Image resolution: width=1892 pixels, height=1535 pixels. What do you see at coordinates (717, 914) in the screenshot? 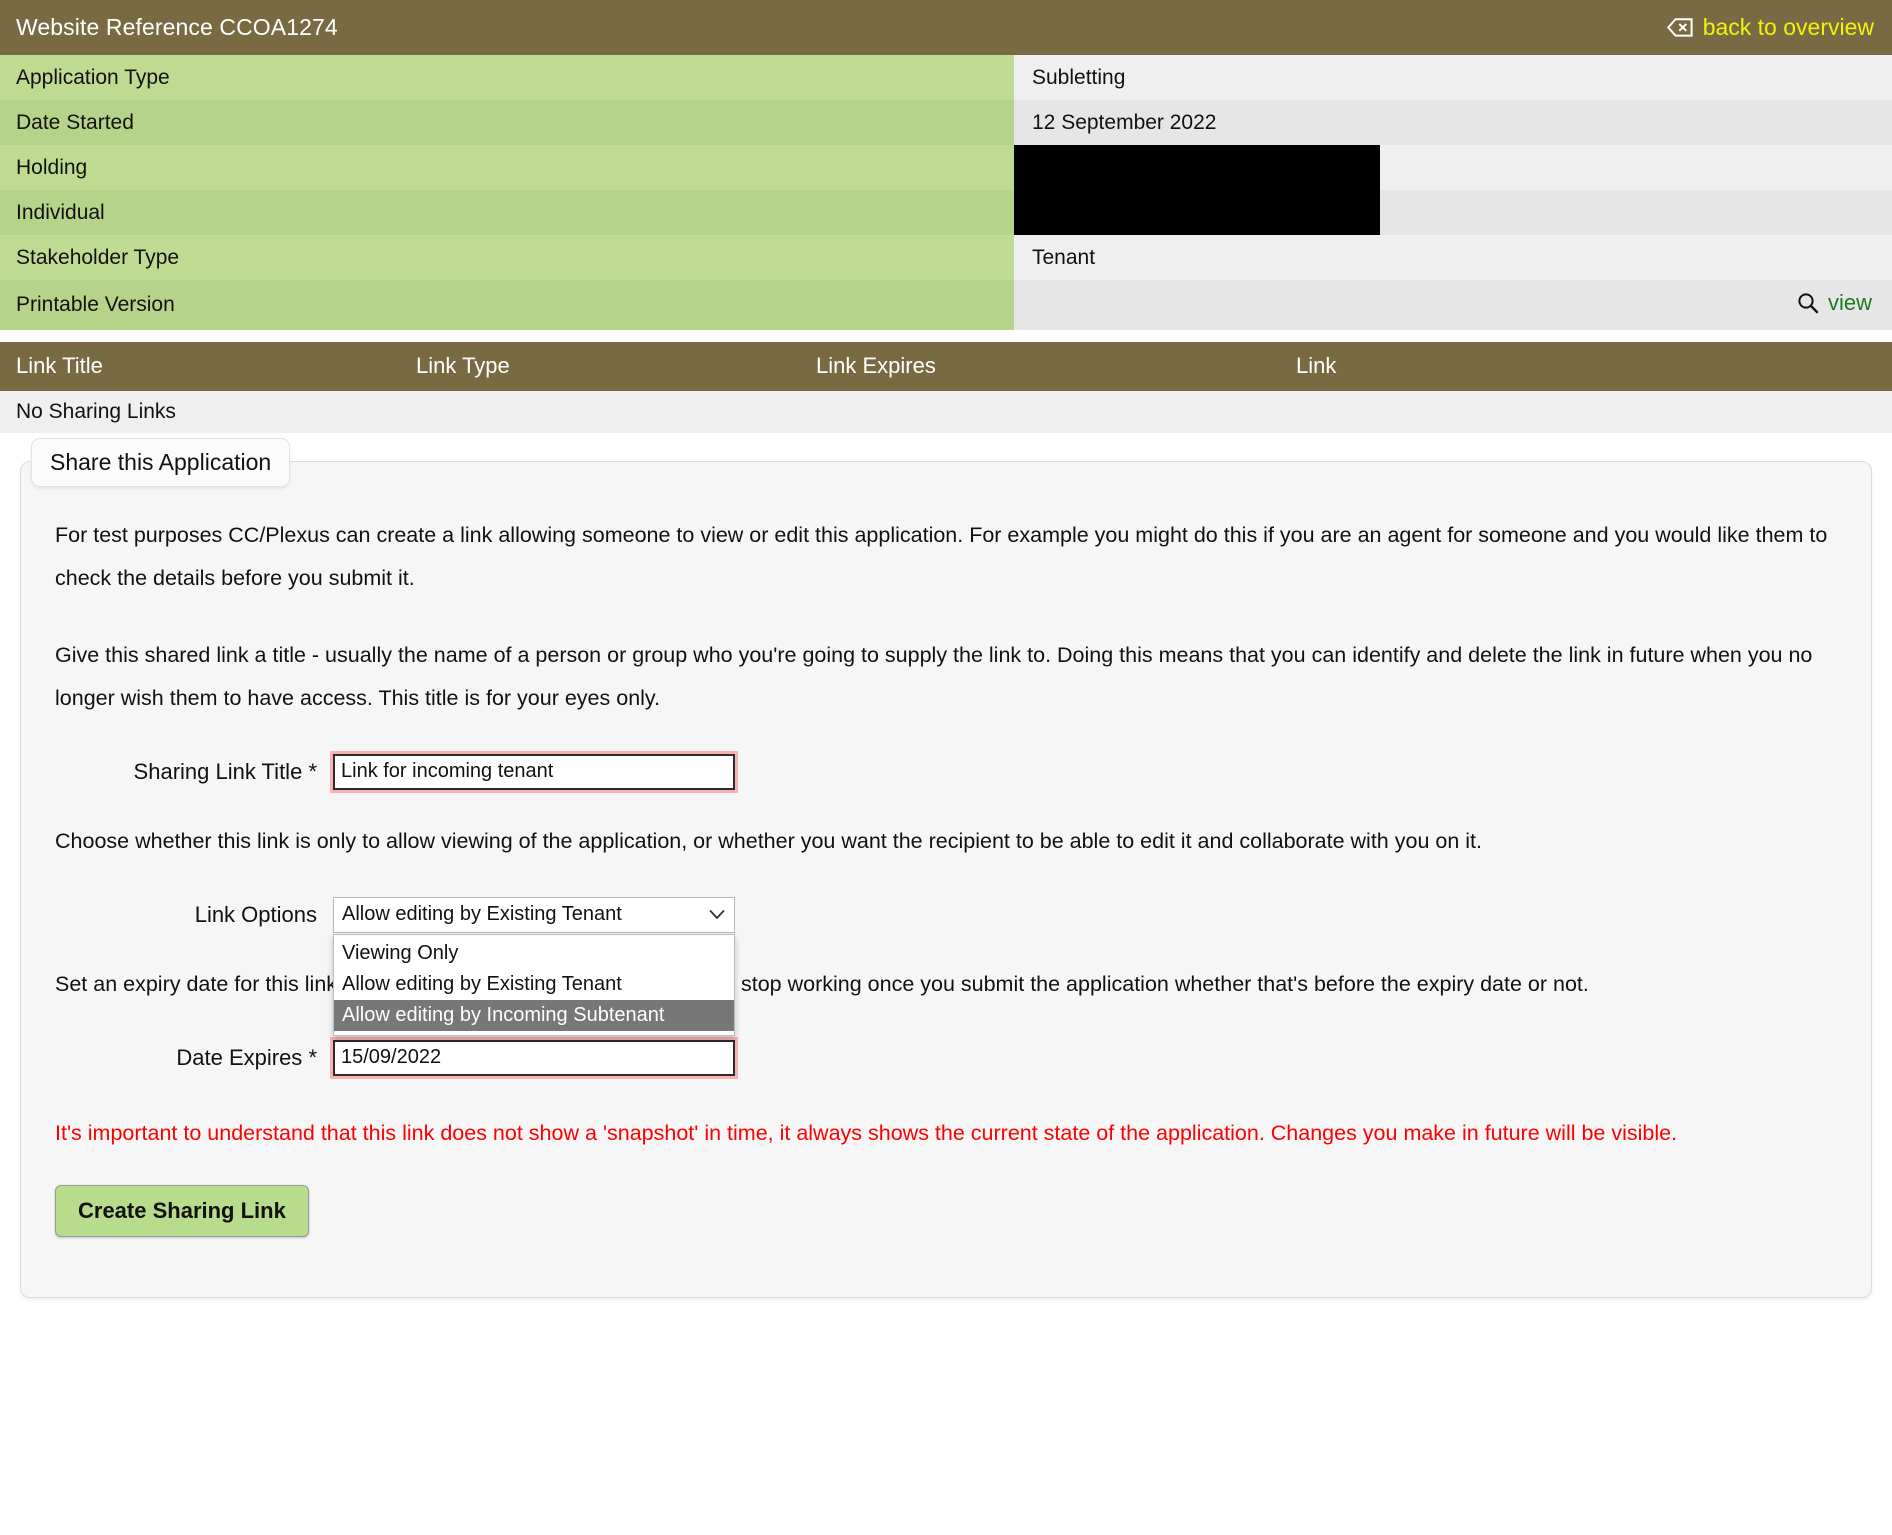
I see `chevron-down-icon` at bounding box center [717, 914].